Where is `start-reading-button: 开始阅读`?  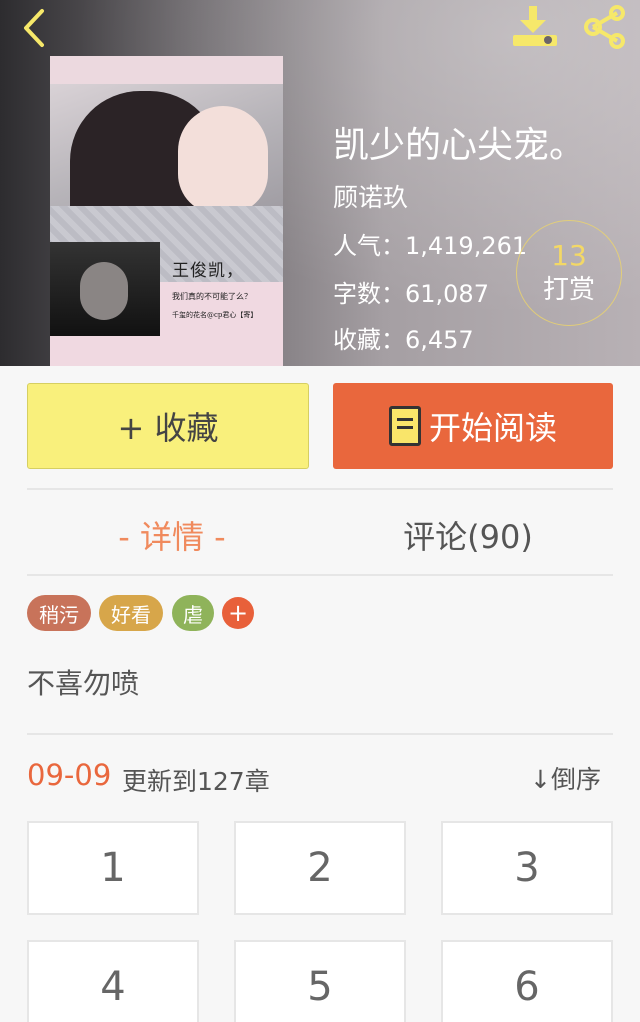 start-reading-button: 开始阅读 is located at coordinates (473, 426).